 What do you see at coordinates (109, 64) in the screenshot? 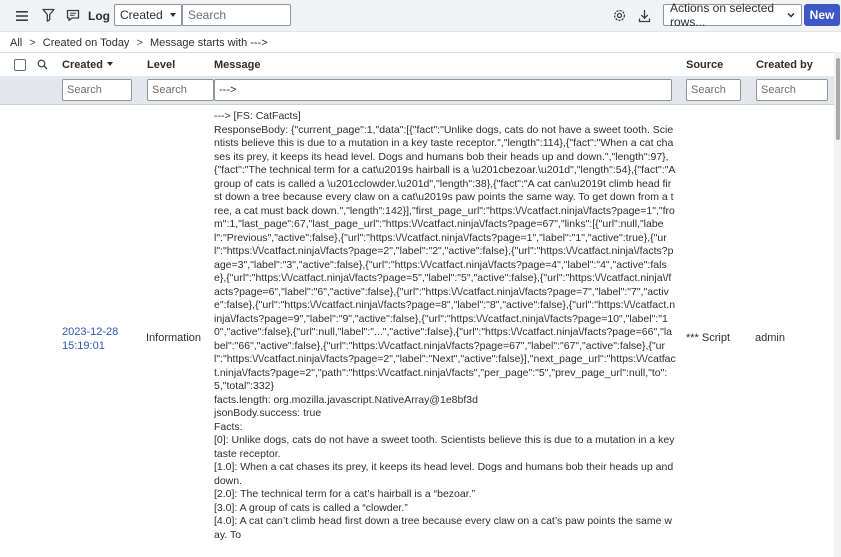
I see `sort-descending-icon` at bounding box center [109, 64].